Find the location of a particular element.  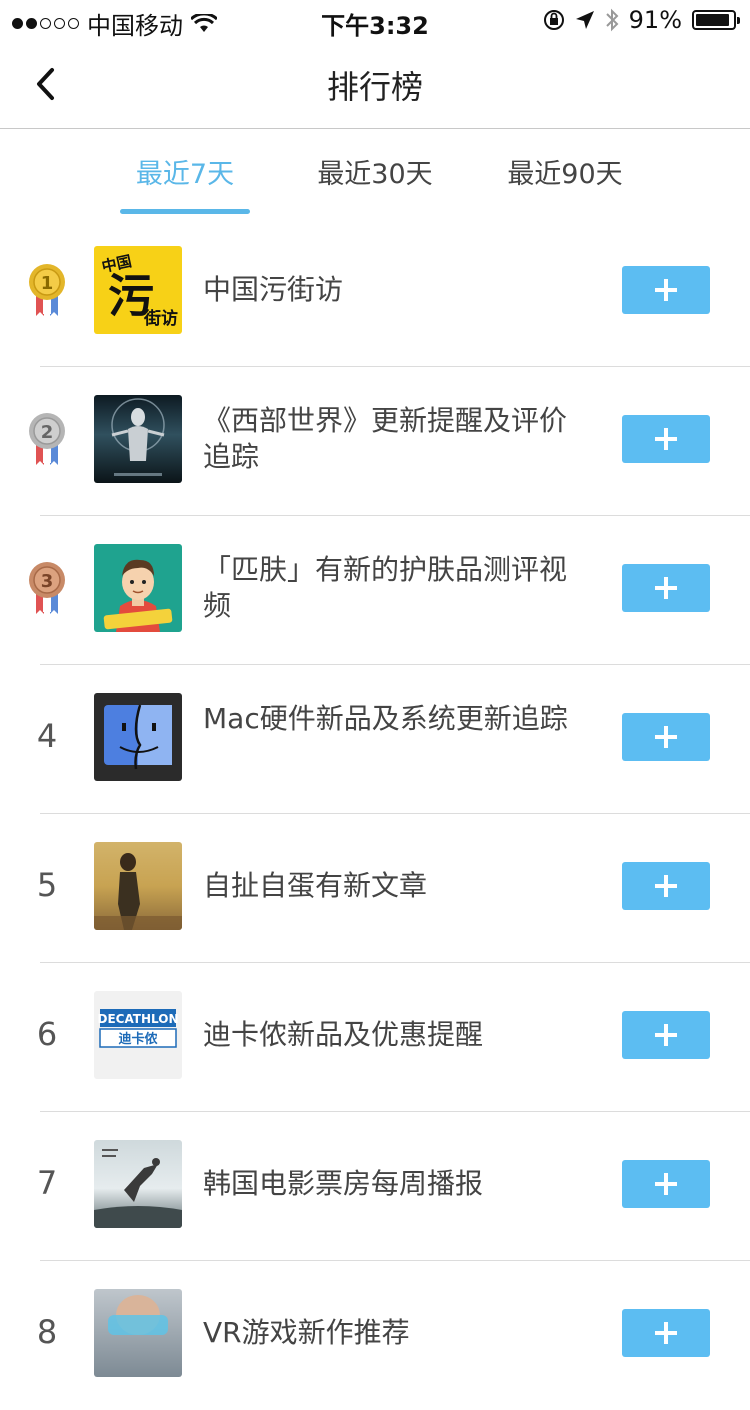

svg-text: 迪卡侬 is located at coordinates (138, 1039).